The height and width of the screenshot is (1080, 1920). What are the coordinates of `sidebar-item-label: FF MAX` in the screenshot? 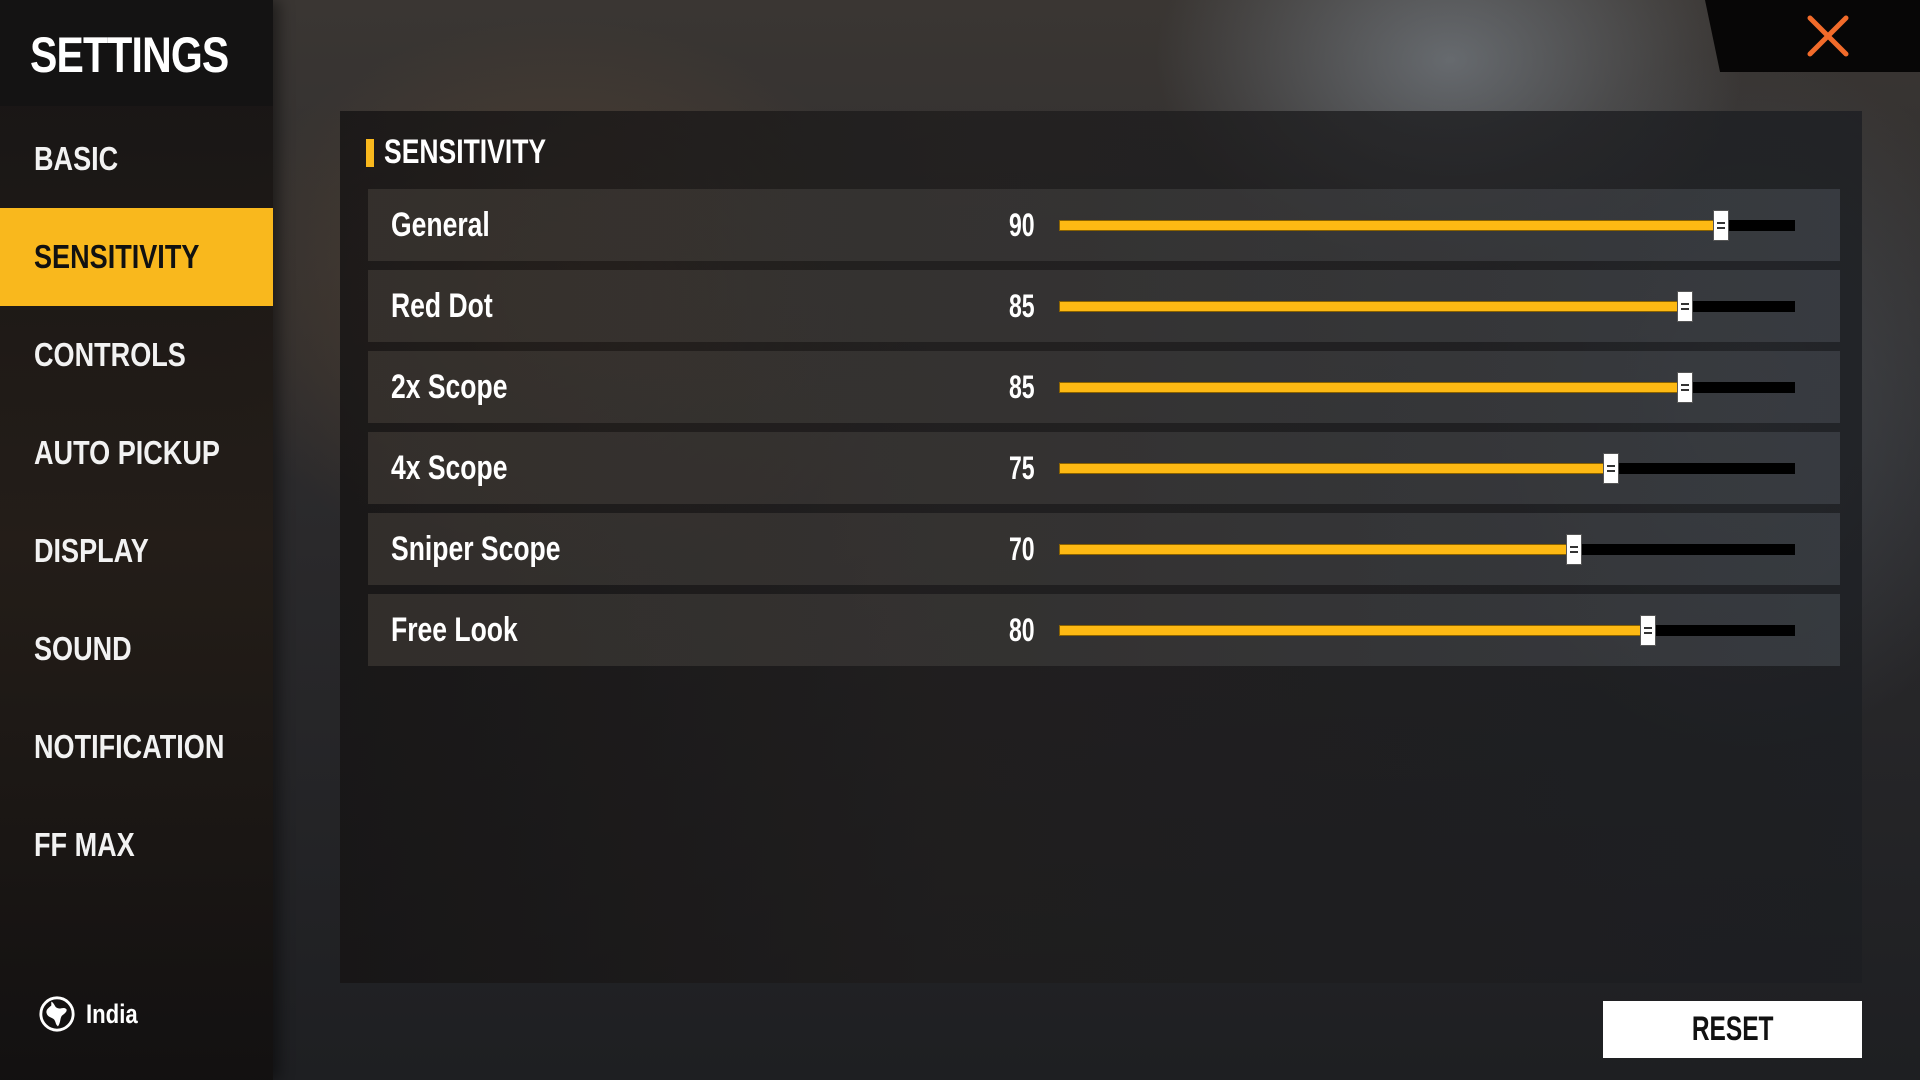 It's located at (84, 844).